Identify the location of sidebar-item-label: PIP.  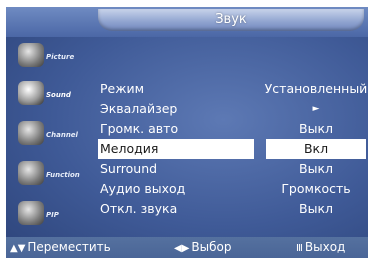
(52, 215).